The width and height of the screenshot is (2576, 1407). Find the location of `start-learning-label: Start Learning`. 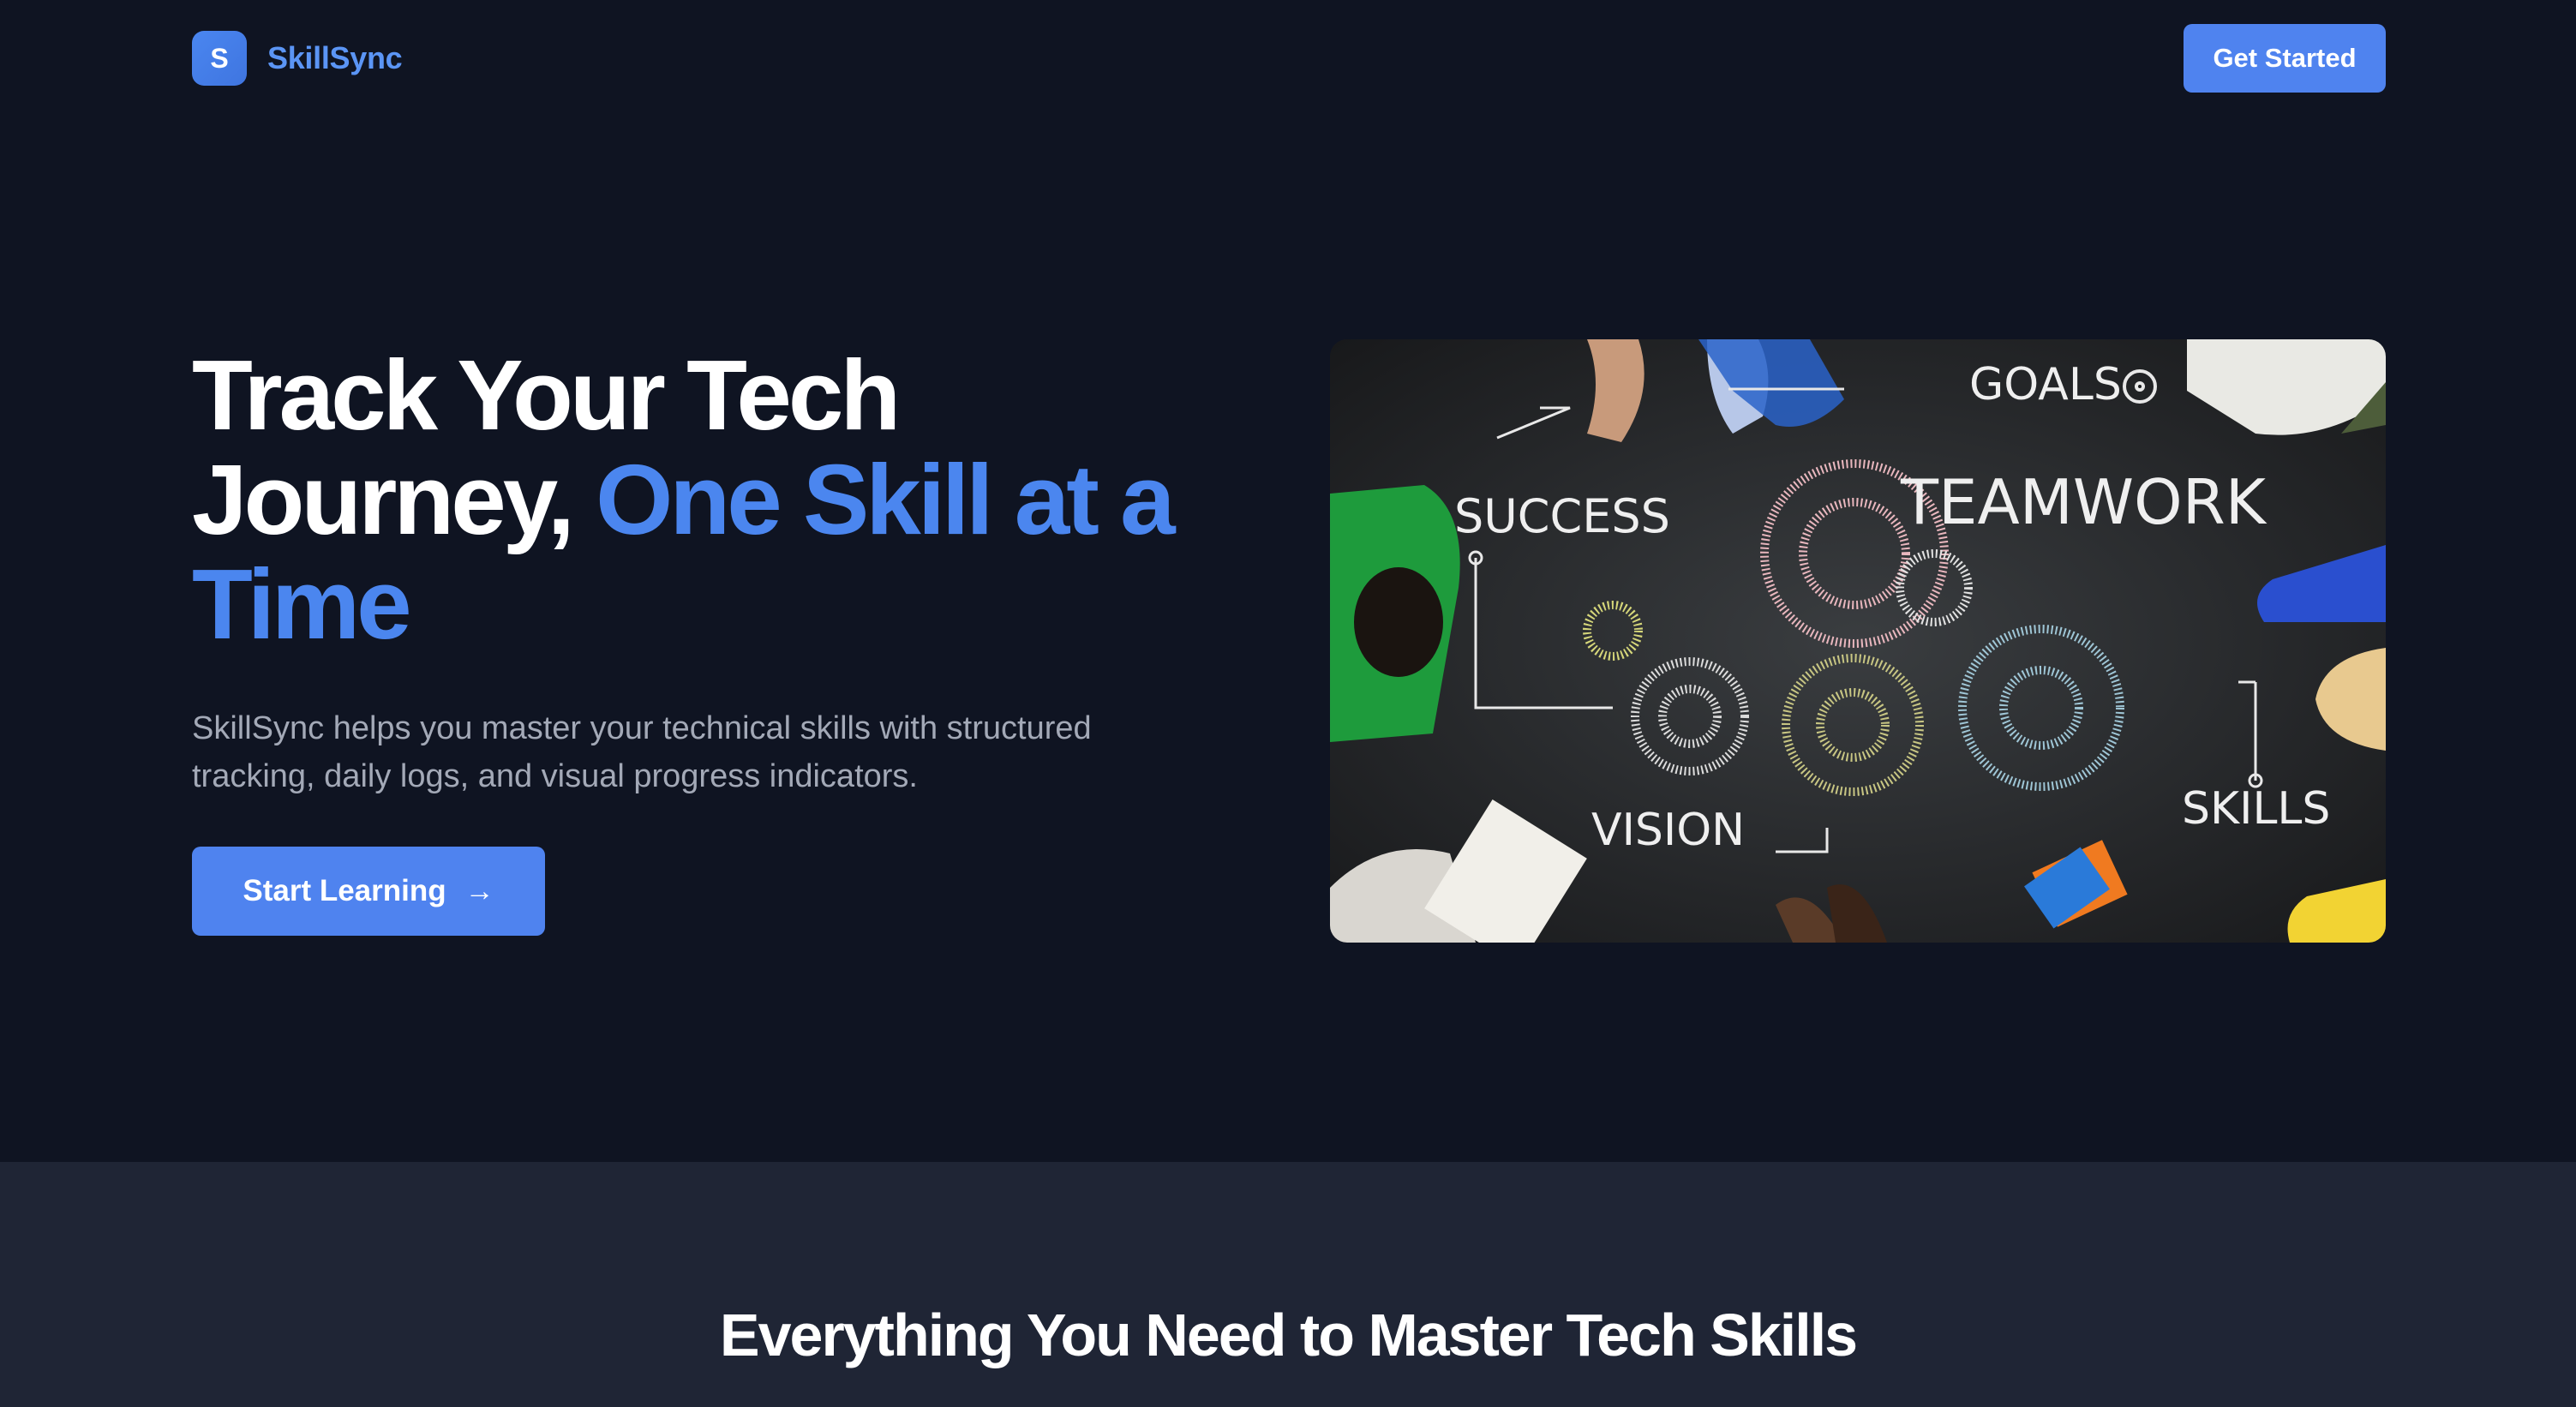

start-learning-label: Start Learning is located at coordinates (344, 890).